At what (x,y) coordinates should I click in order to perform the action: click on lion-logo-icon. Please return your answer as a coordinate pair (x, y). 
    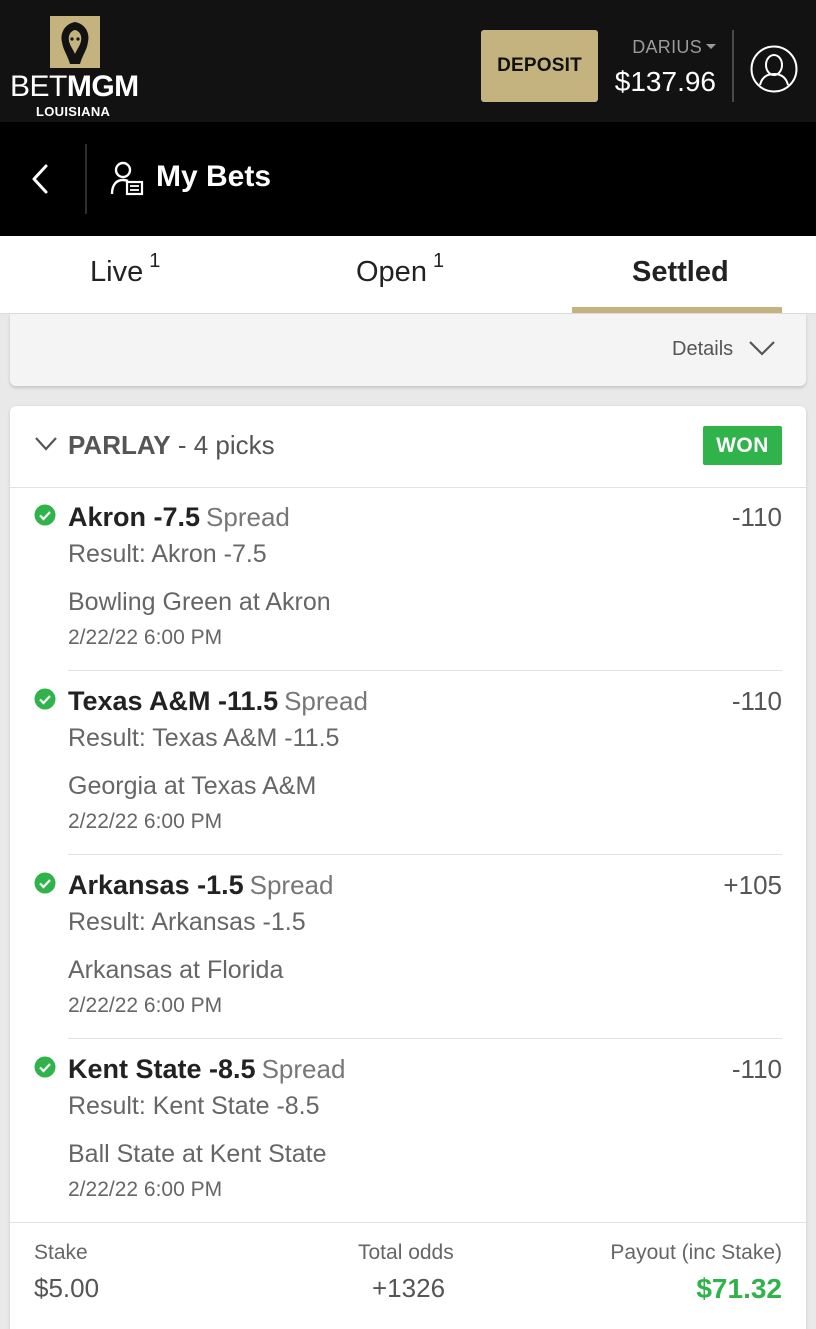
    Looking at the image, I should click on (75, 42).